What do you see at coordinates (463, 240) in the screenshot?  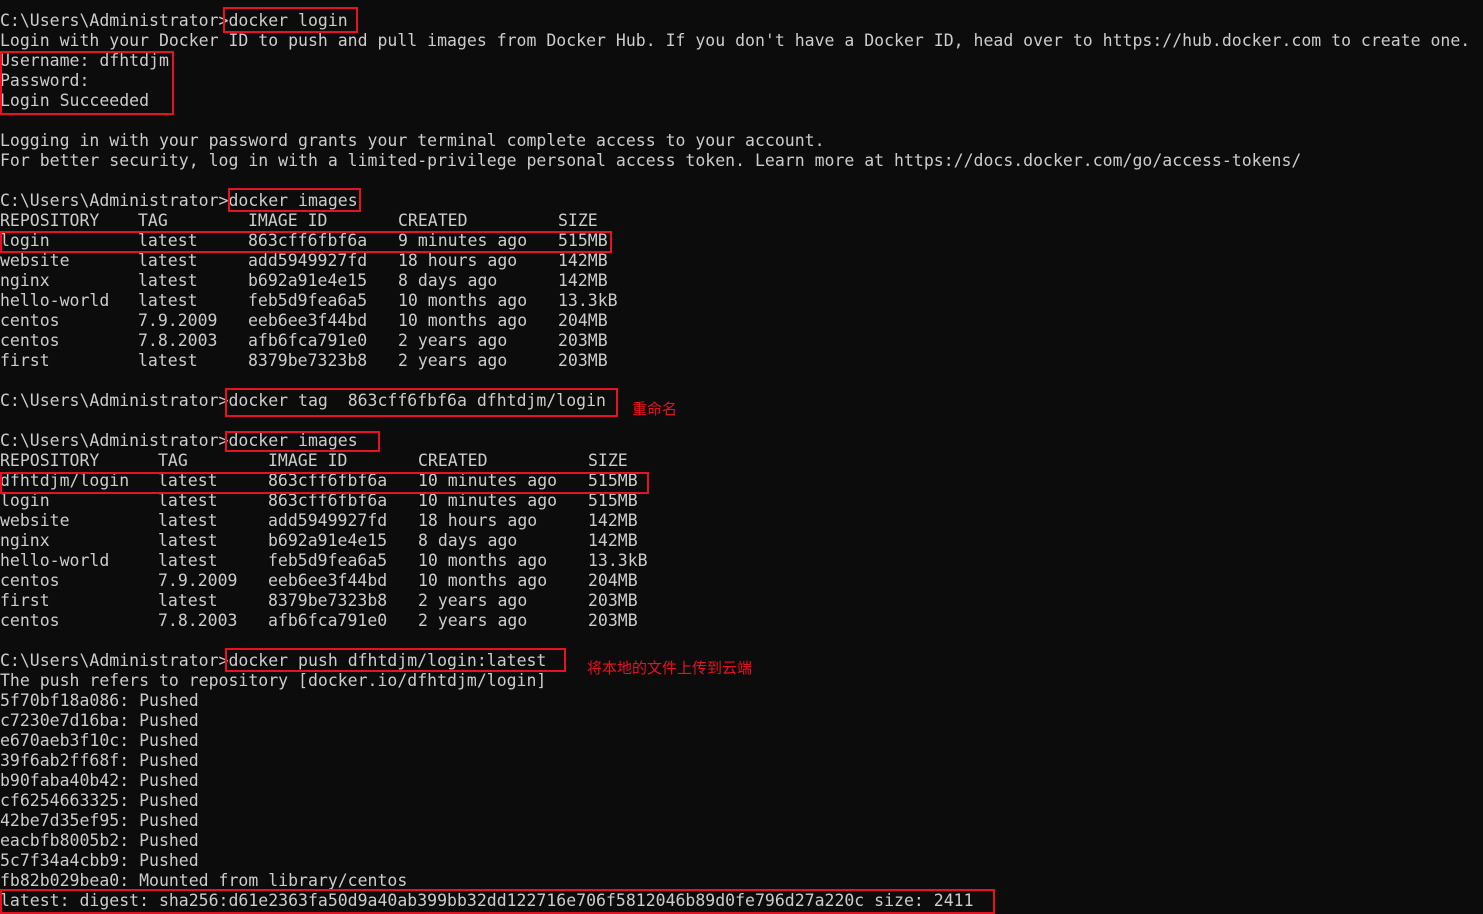 I see `table-cell: 9 minutes ago` at bounding box center [463, 240].